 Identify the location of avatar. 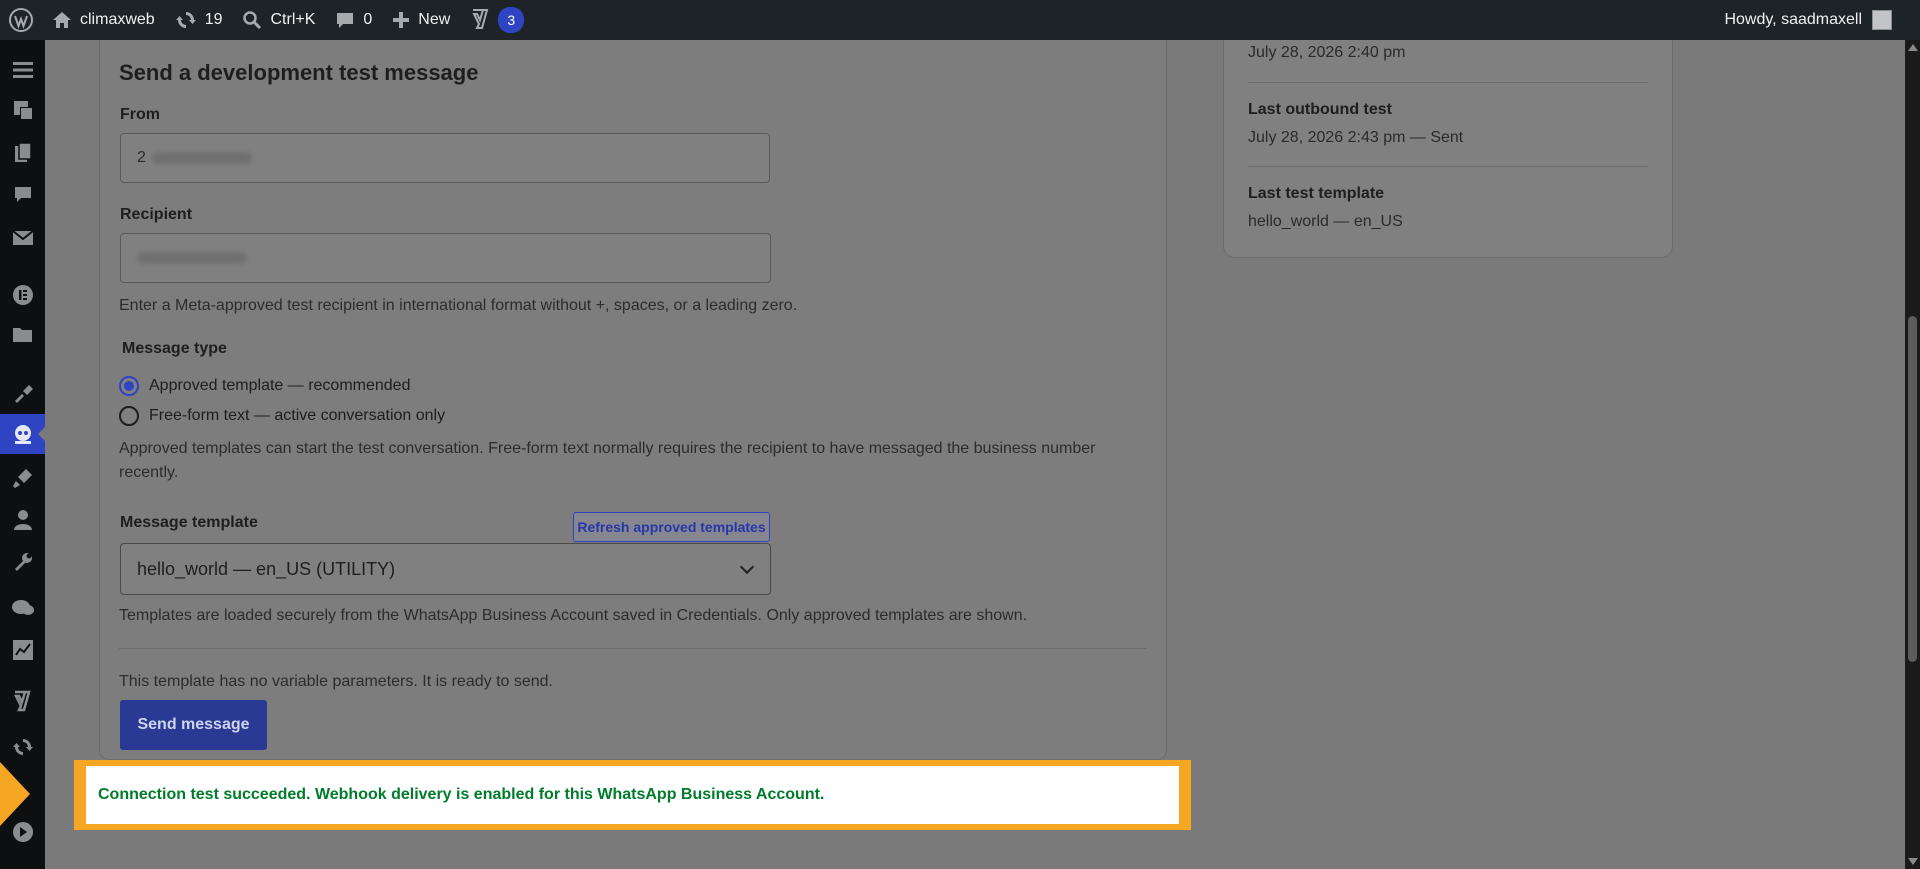
(1882, 20).